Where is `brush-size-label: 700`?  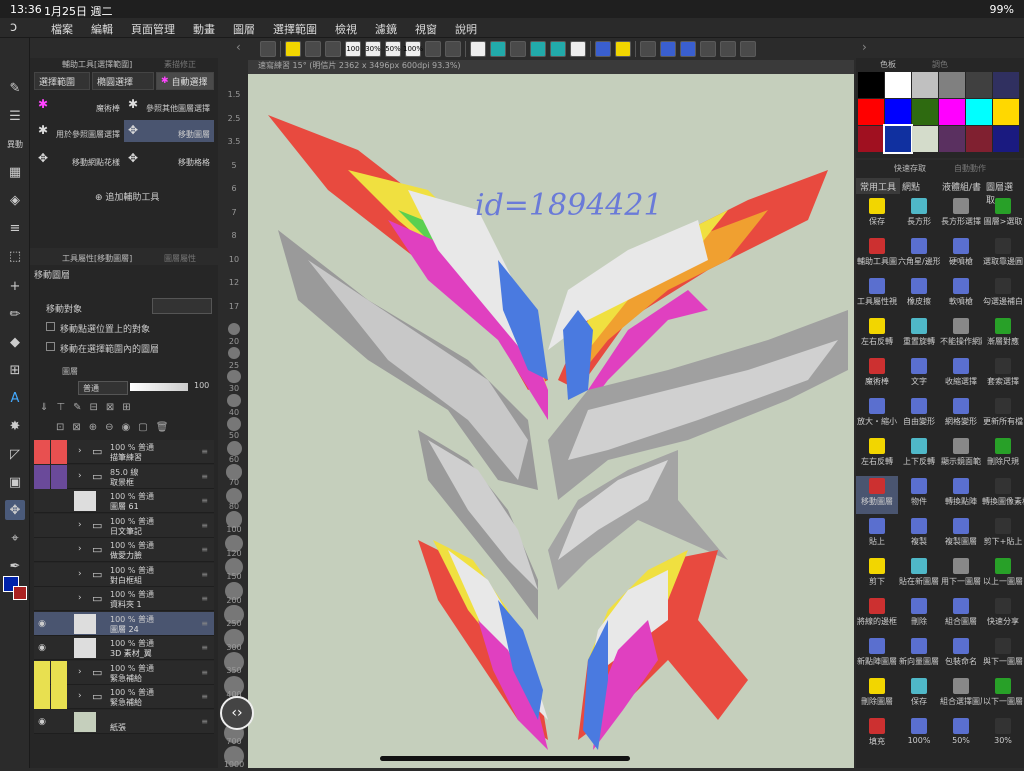 brush-size-label: 700 is located at coordinates (234, 741).